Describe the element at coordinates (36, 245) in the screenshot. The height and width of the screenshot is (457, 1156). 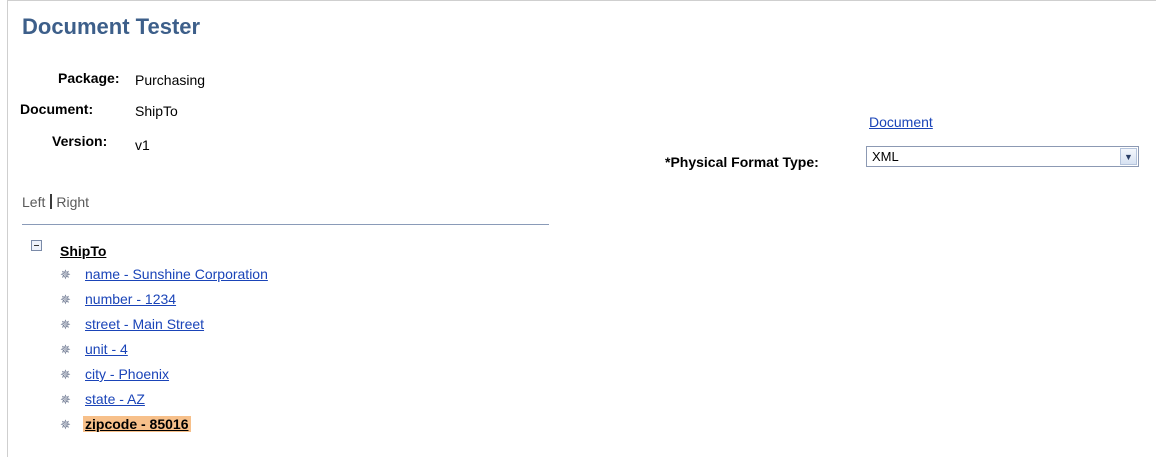
I see `minus-box-icon` at that location.